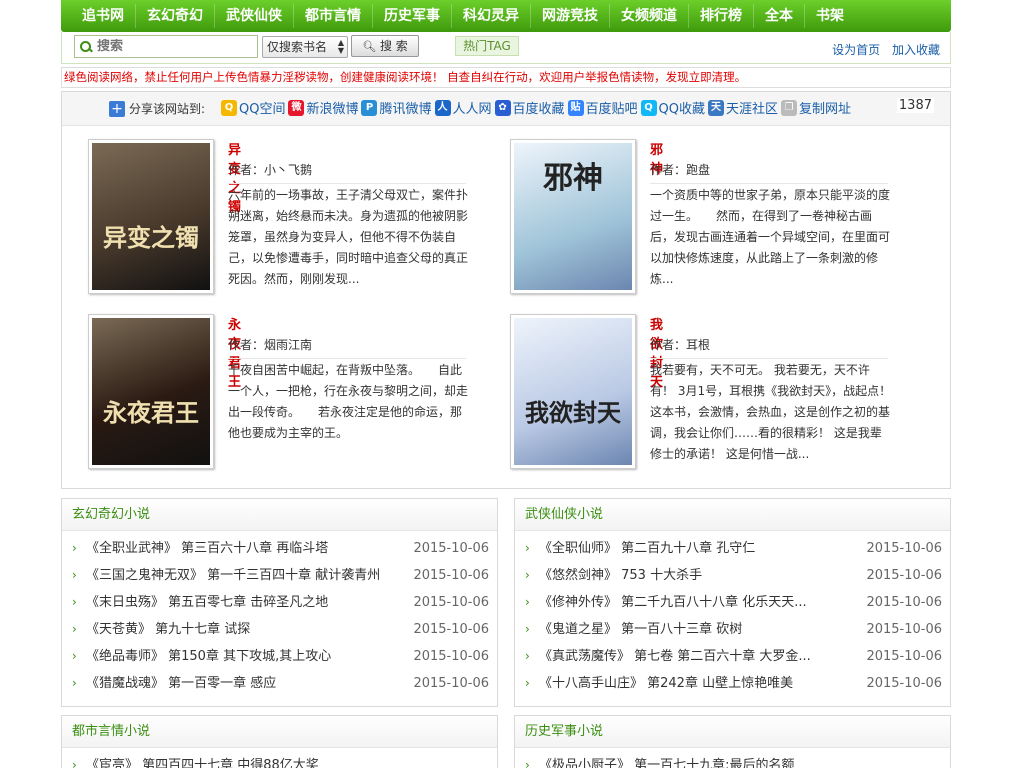 Image resolution: width=1024 pixels, height=768 pixels. I want to click on share-link-label: 新浪微博, so click(332, 109).